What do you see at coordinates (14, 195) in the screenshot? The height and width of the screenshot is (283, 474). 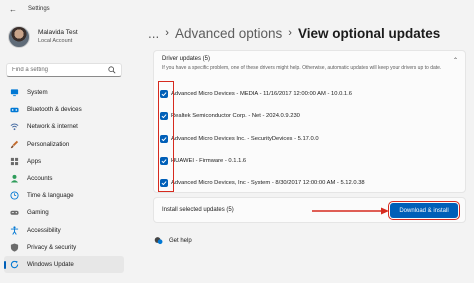 I see `globe-clock-icon` at bounding box center [14, 195].